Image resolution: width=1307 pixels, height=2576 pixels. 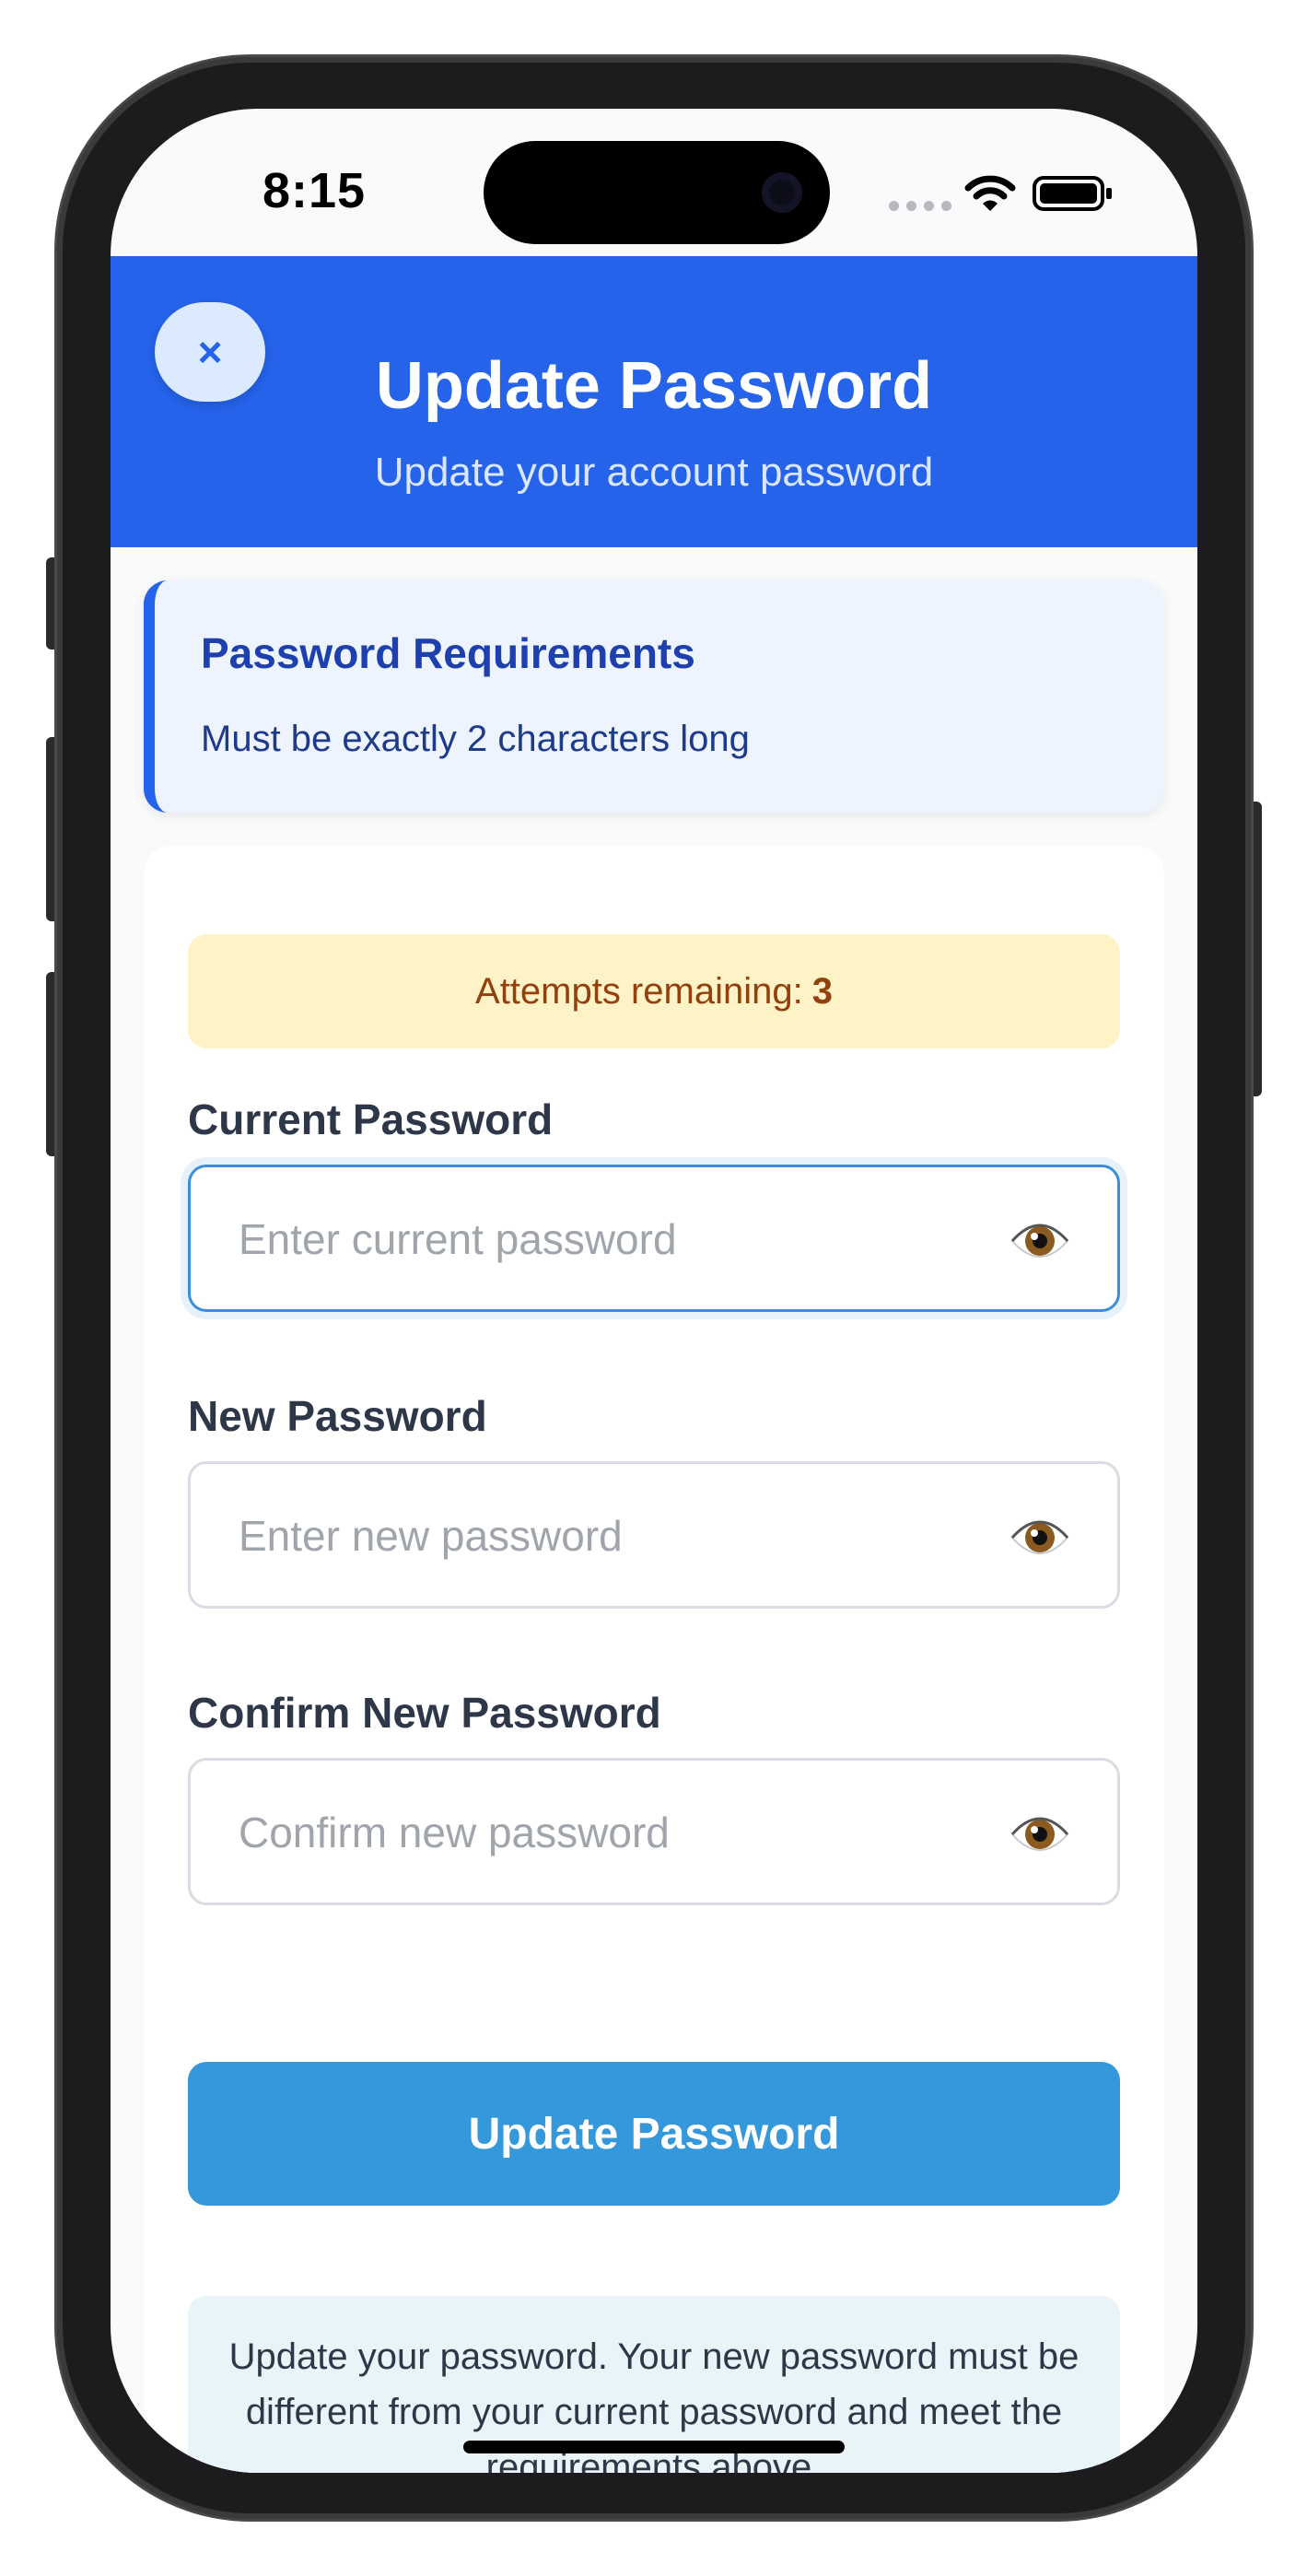 What do you see at coordinates (990, 193) in the screenshot?
I see `wifi-icon` at bounding box center [990, 193].